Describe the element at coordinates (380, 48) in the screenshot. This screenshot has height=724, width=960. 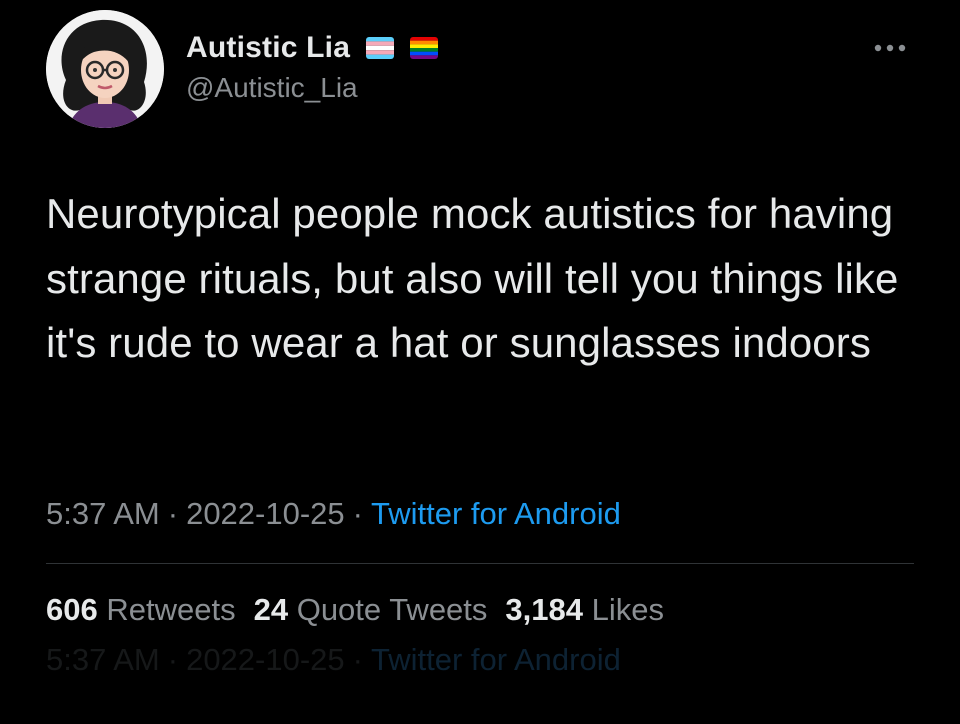
I see `transgender-flag-icon` at that location.